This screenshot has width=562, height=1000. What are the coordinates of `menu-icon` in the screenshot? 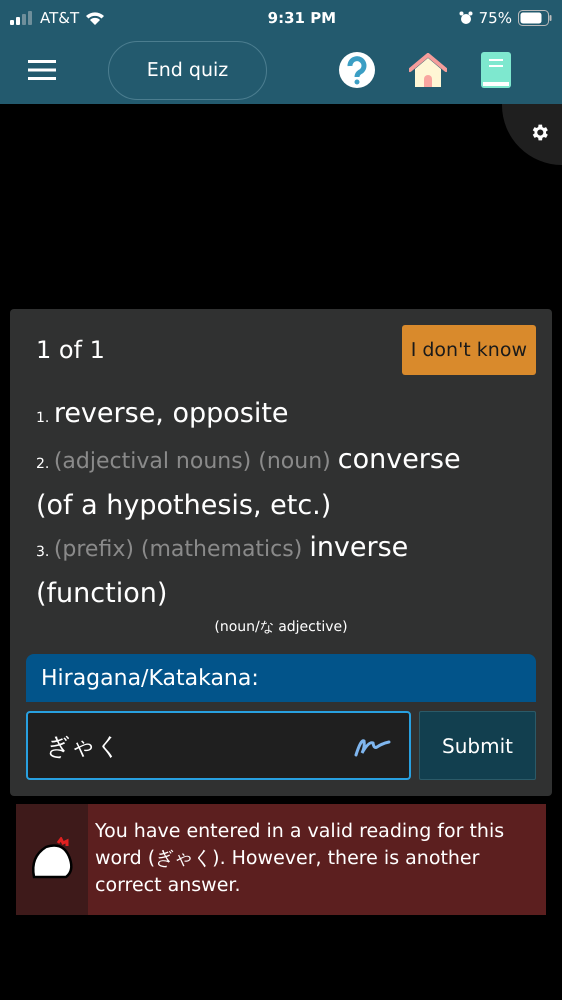 It's located at (42, 70).